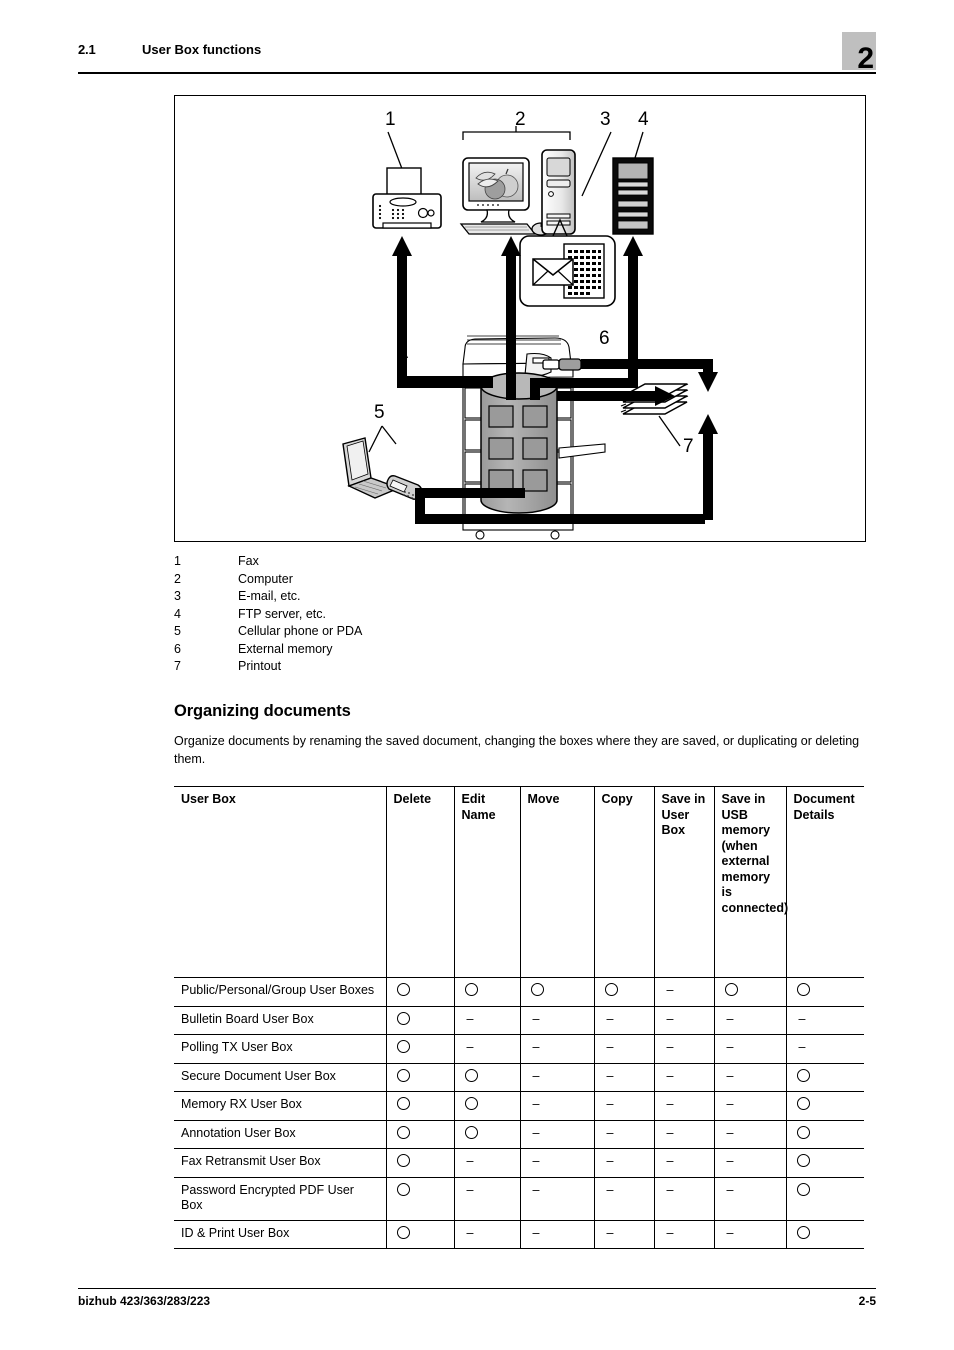 Image resolution: width=954 pixels, height=1350 pixels. I want to click on legend-label: Fax, so click(248, 561).